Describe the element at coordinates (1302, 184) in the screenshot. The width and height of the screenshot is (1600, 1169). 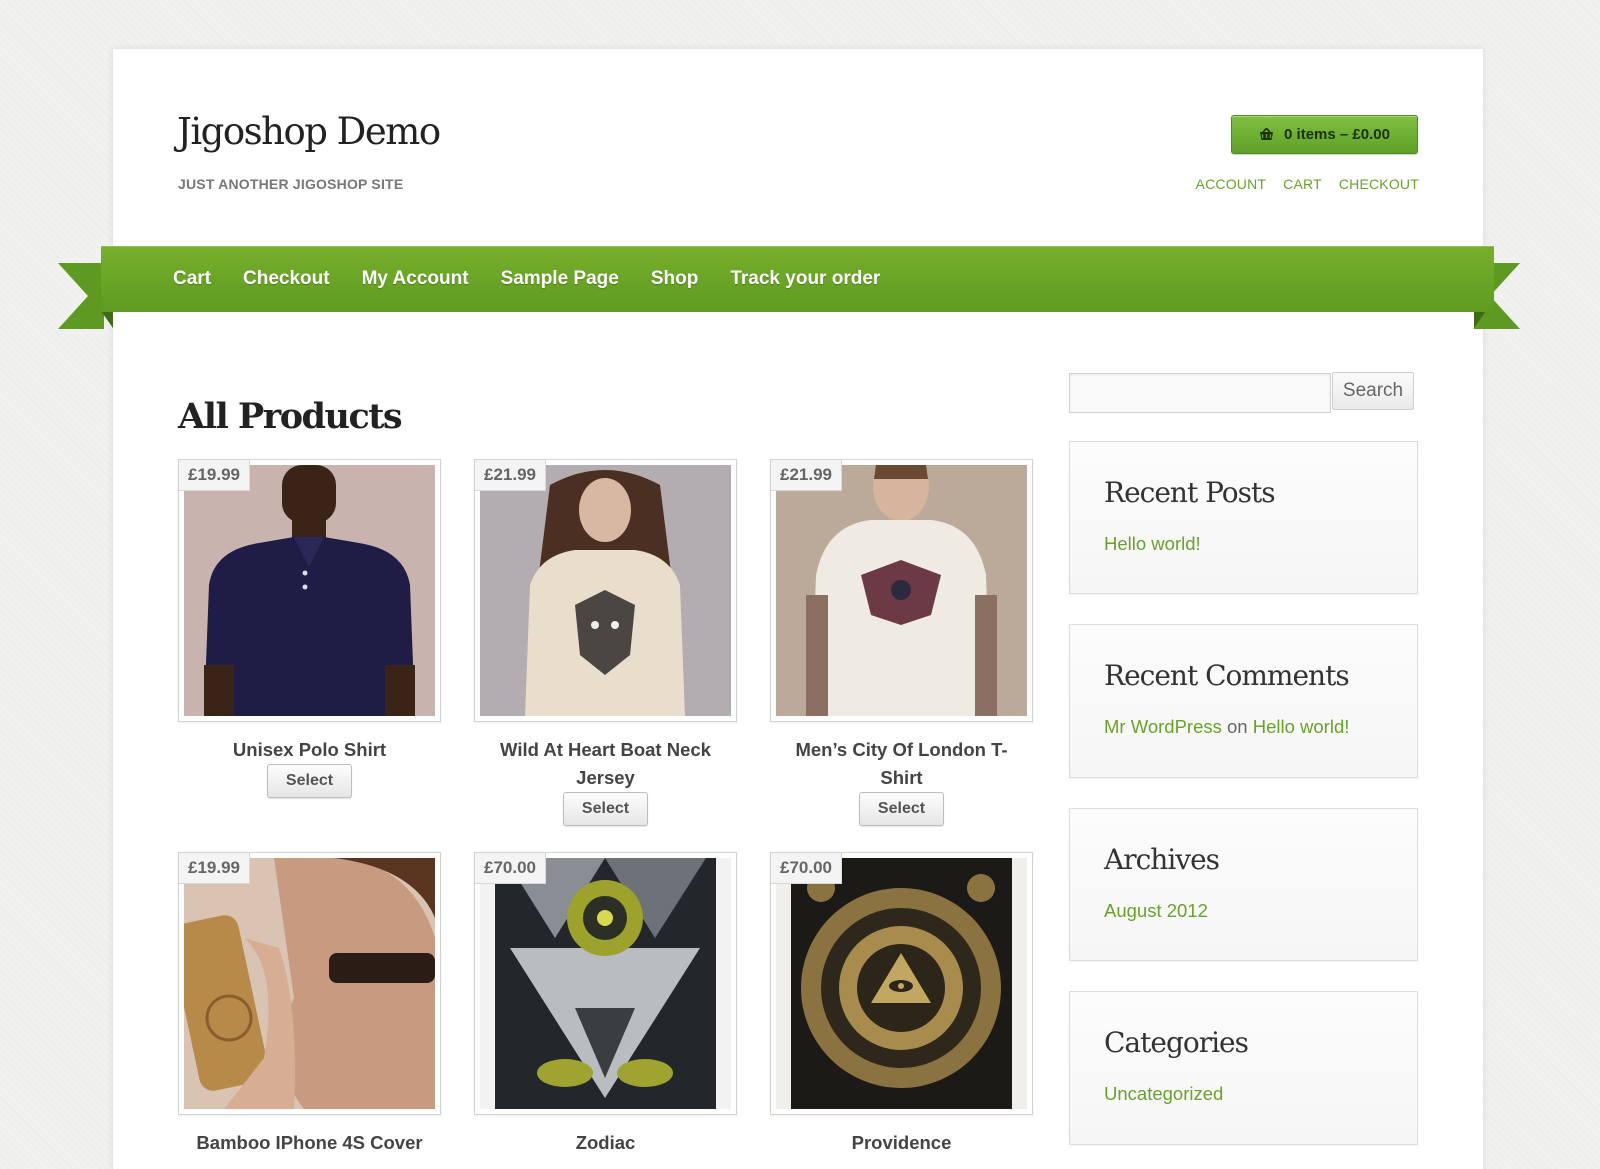
I see `header-link-cart: CART` at that location.